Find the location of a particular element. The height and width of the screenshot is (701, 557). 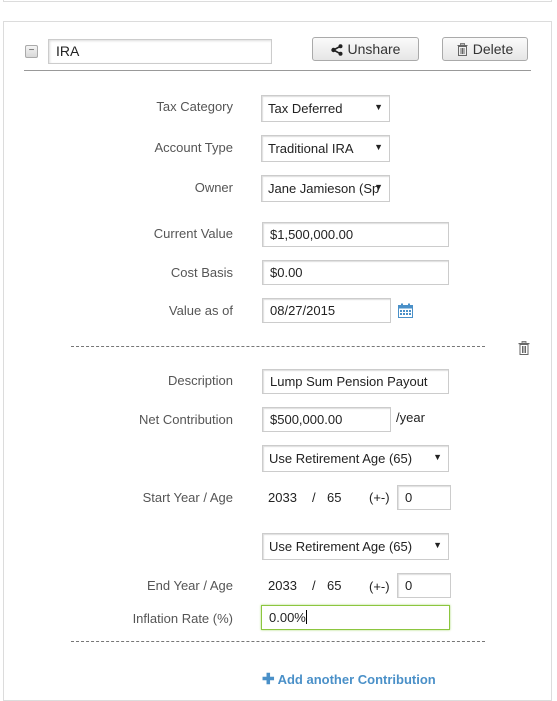

start-year-age-label: Start Year / Age is located at coordinates (187, 497).